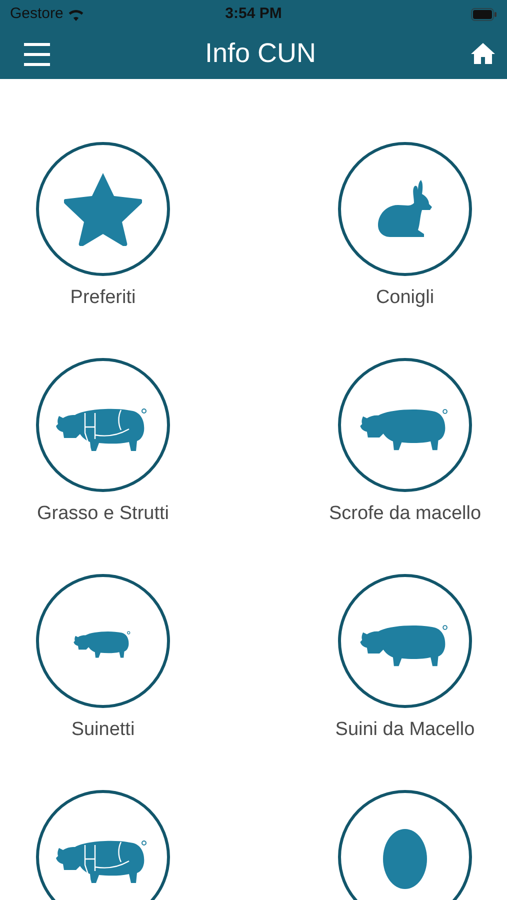 The image size is (507, 900). I want to click on carrier-label: Gestore, so click(37, 14).